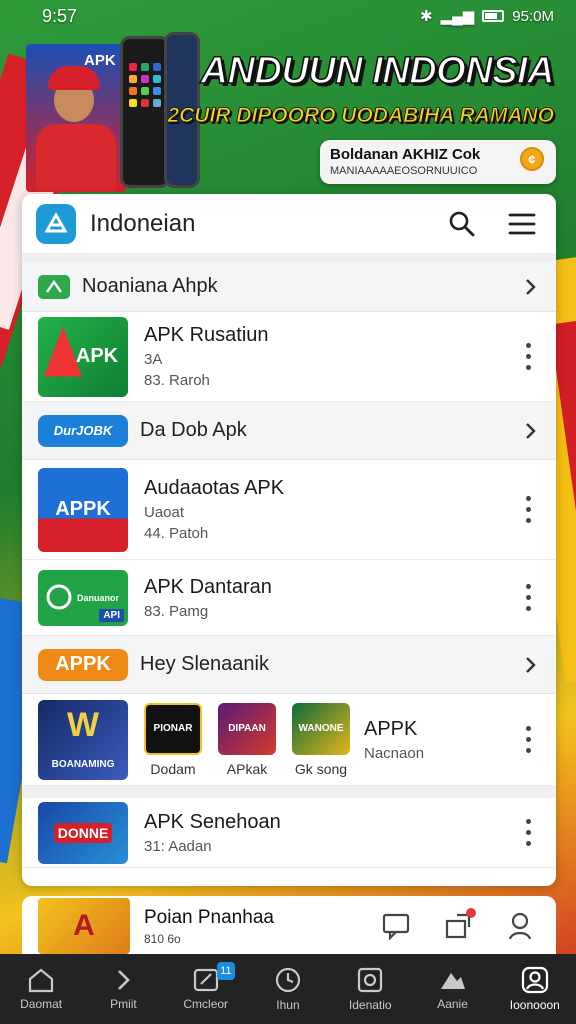 Image resolution: width=576 pixels, height=1024 pixels. Describe the element at coordinates (178, 846) in the screenshot. I see `app-meta: 31: Aadan` at that location.